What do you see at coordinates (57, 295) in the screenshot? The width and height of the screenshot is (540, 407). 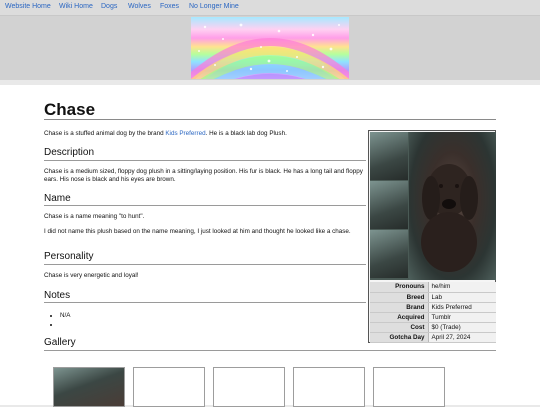 I see `section-heading-notes: Notes` at bounding box center [57, 295].